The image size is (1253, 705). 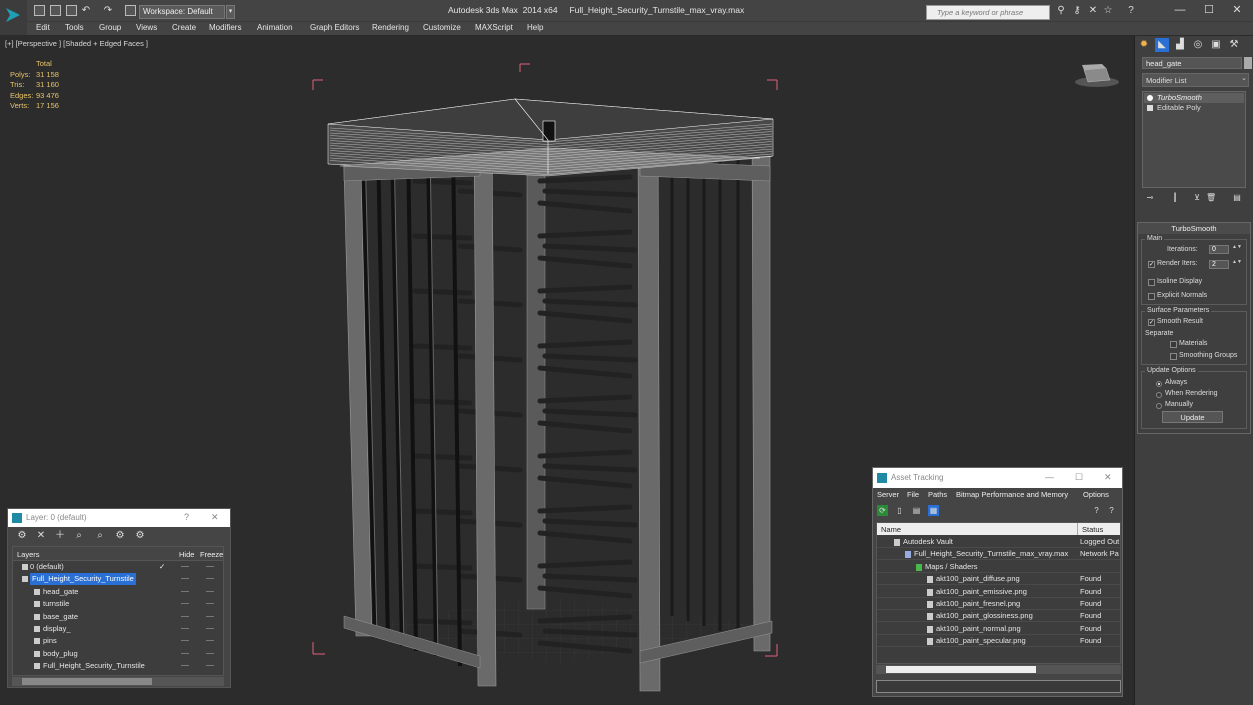 I want to click on open-file-icon, so click(x=55, y=10).